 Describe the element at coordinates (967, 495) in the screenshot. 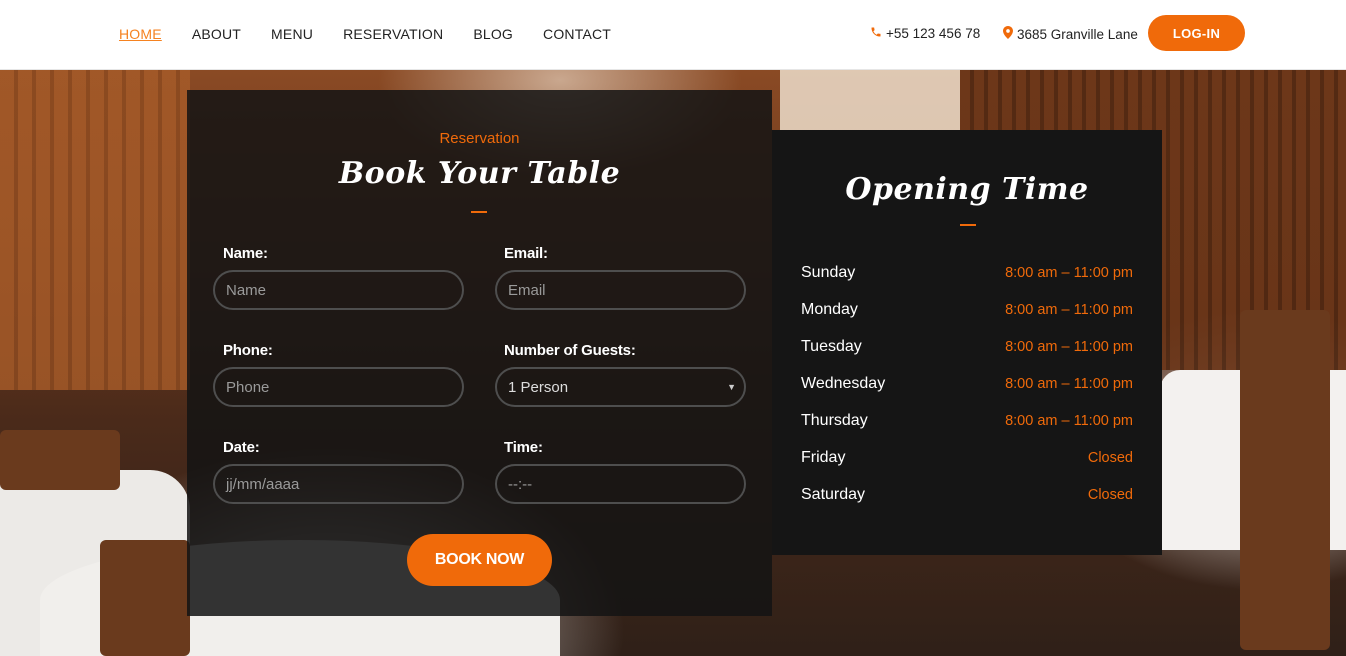

I see `hours-row: Saturday Closed` at that location.